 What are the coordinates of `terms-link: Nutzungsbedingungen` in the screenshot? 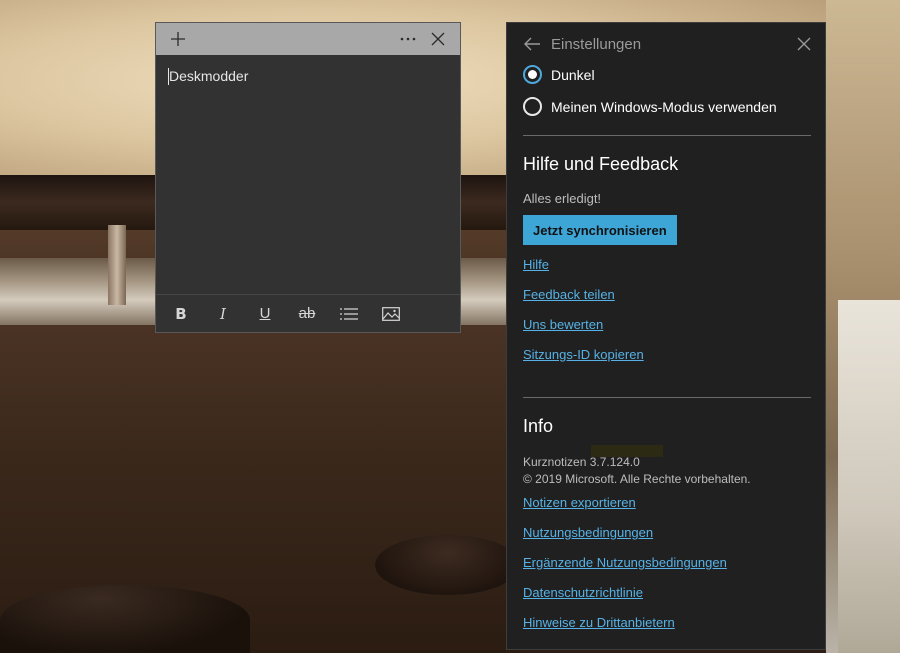 It's located at (588, 532).